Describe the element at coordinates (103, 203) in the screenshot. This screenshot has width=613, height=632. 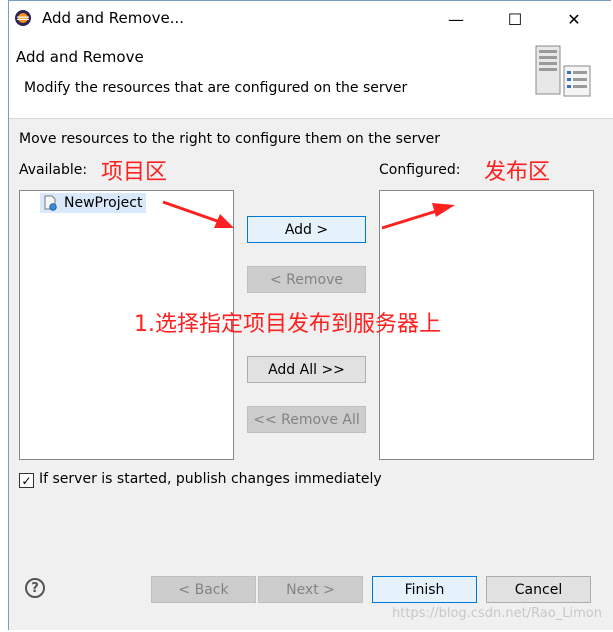
I see `list-item-label: NewProject` at that location.